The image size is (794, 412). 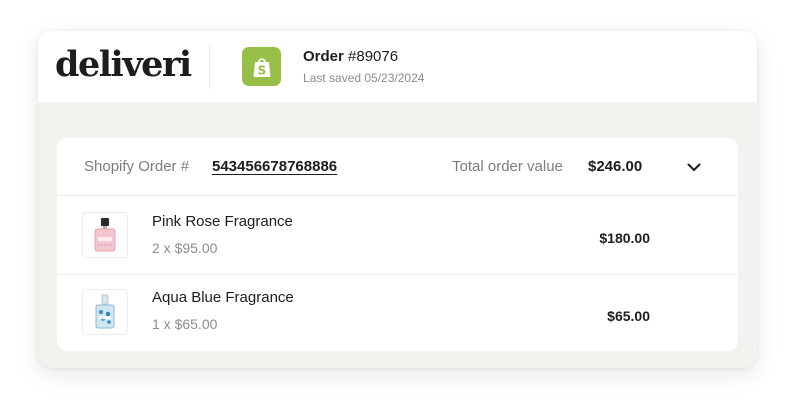 I want to click on item-price: $65.00, so click(x=628, y=316).